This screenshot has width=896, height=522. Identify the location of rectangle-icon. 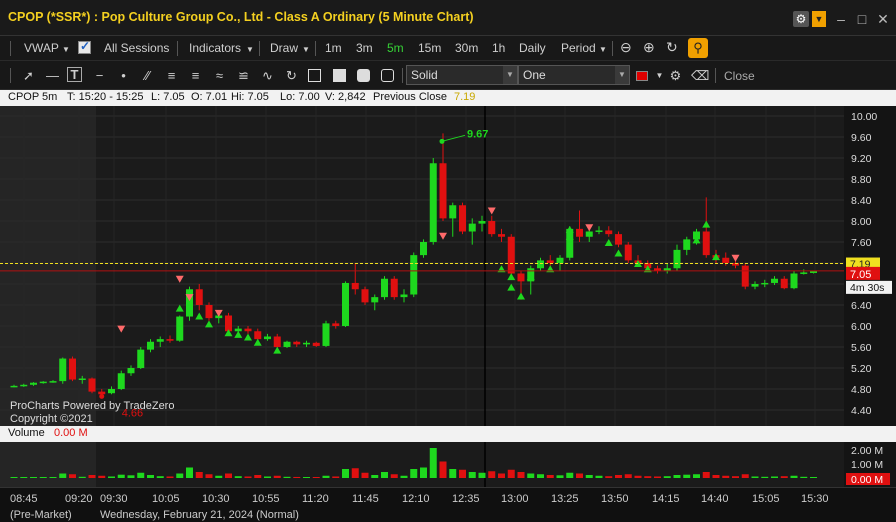
(314, 75).